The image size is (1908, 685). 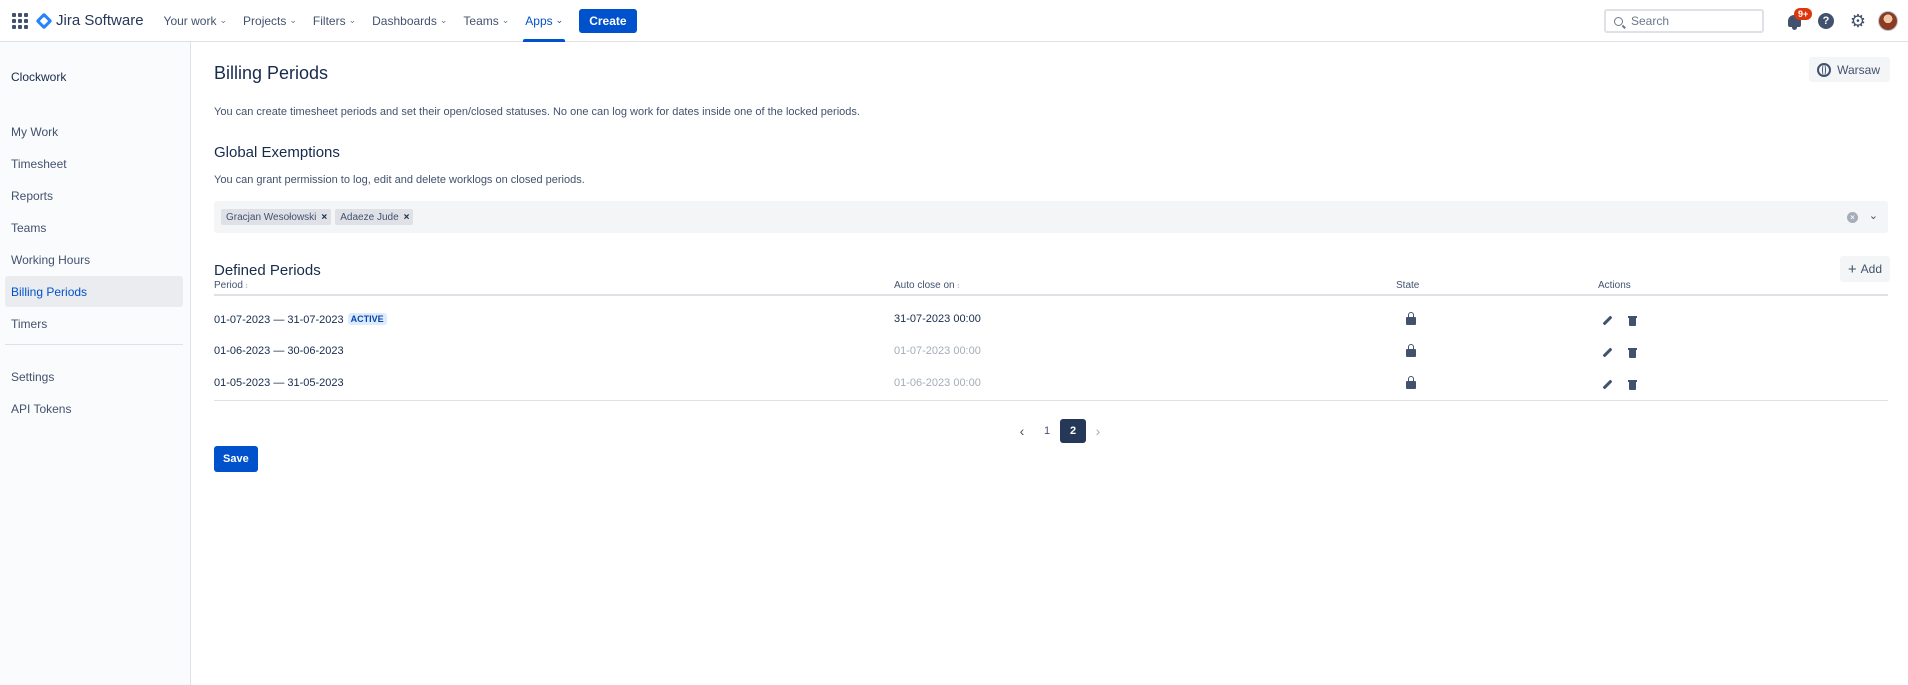 What do you see at coordinates (267, 270) in the screenshot?
I see `defined-periods-title: Defined Periods` at bounding box center [267, 270].